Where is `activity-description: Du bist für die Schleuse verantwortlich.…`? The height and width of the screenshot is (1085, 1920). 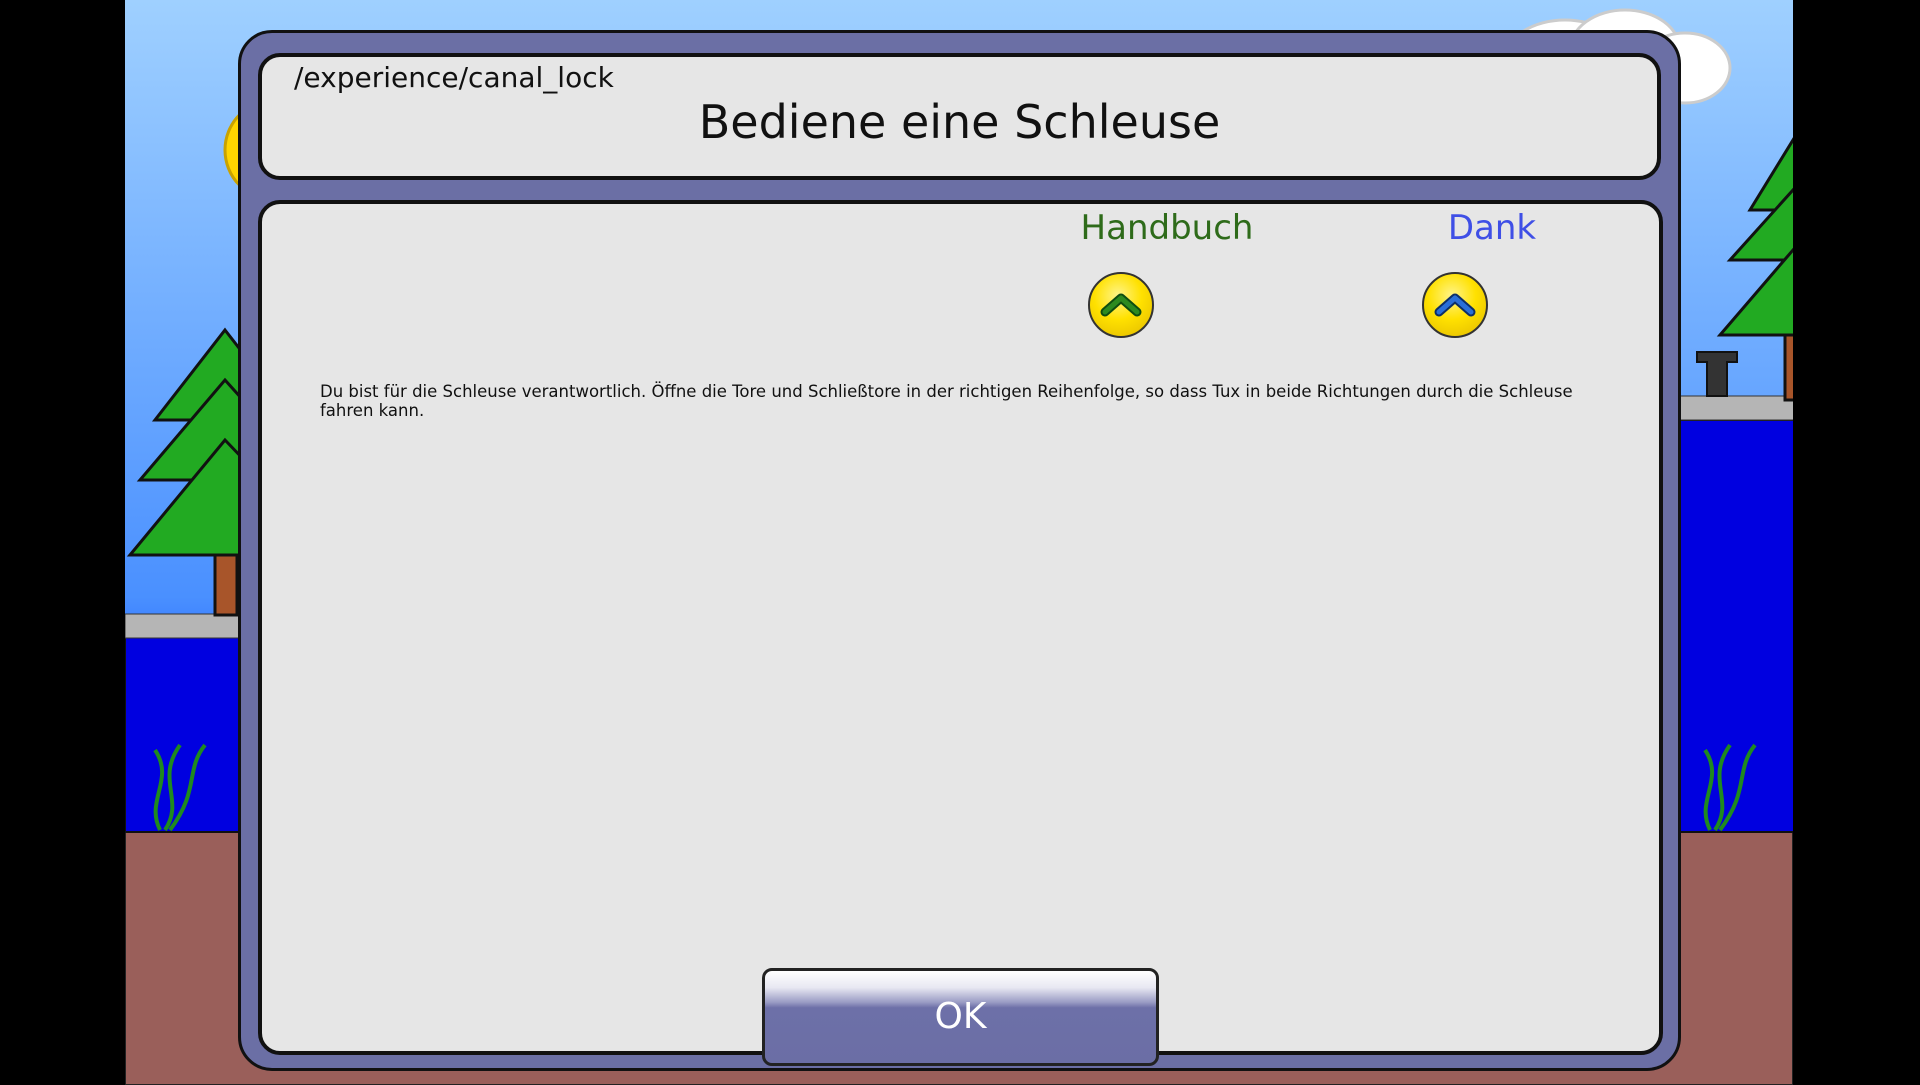
activity-description: Du bist für die Schleuse verantwortlich.… is located at coordinates (946, 401).